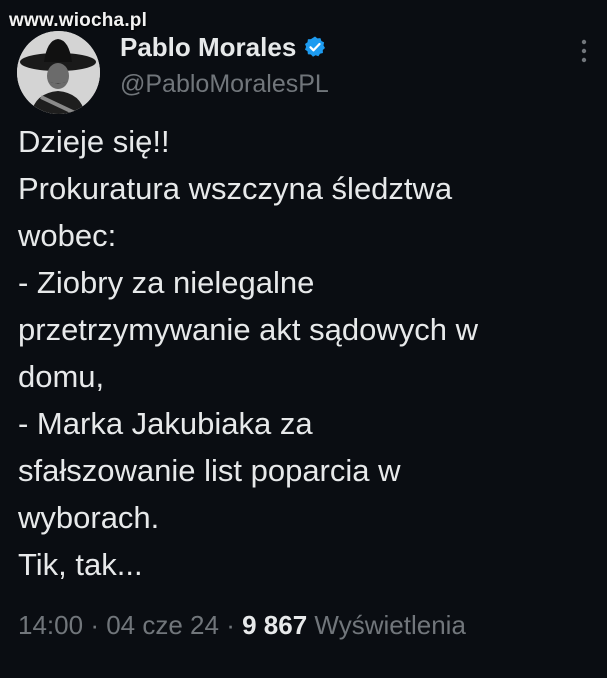 The width and height of the screenshot is (607, 678). What do you see at coordinates (248, 329) in the screenshot?
I see `tweet-line: przetrzymywanie akt sądowych w` at bounding box center [248, 329].